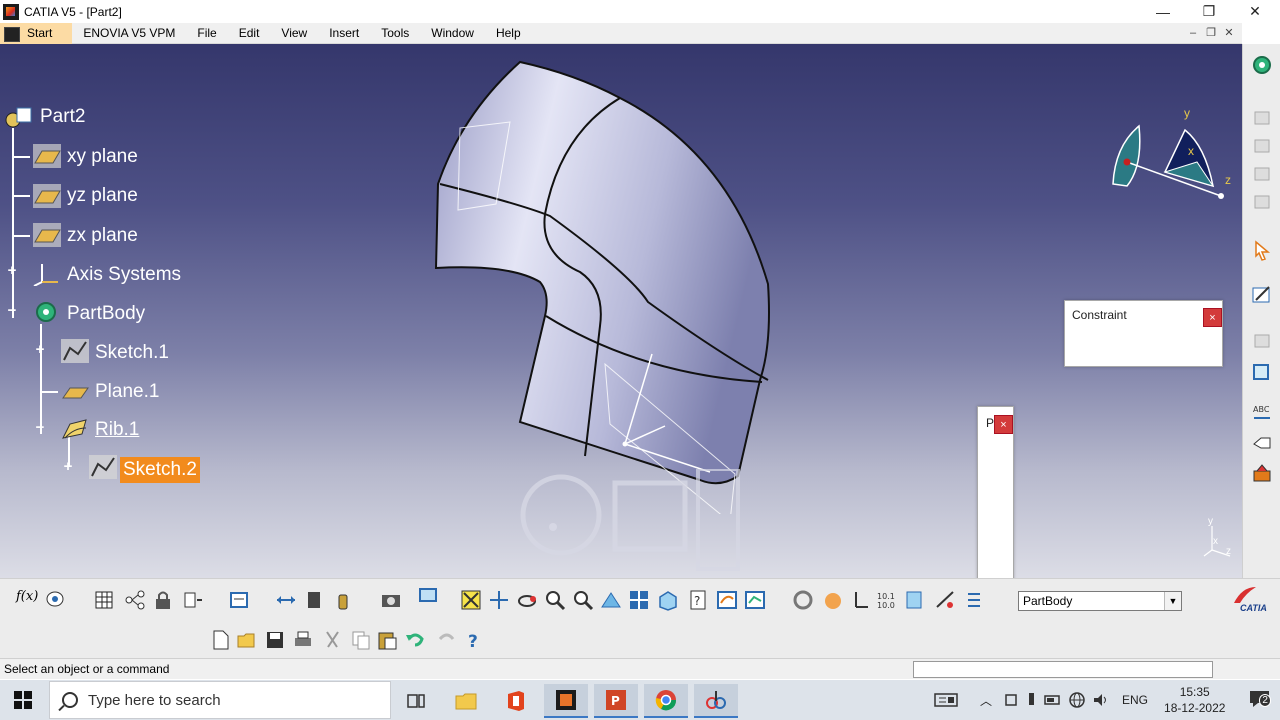 Image resolution: width=1280 pixels, height=720 pixels. I want to click on constraint-dialog-close-button: ×, so click(1212, 317).